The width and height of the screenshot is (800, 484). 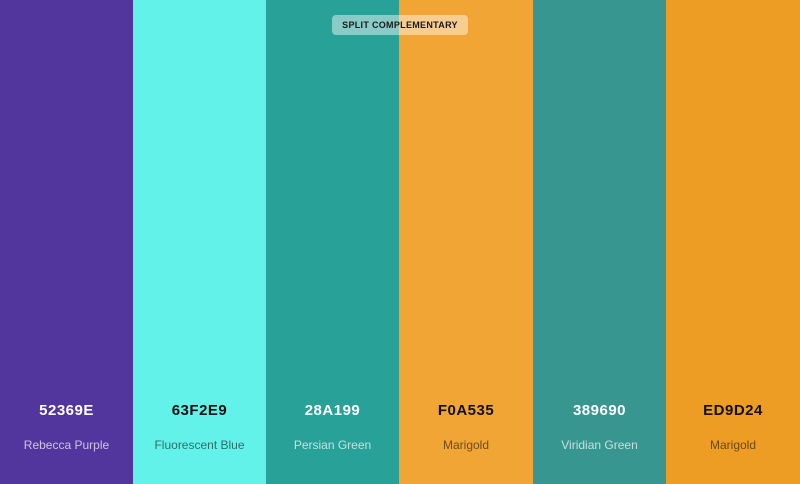 I want to click on swatch-hex: F0A535, so click(x=466, y=410).